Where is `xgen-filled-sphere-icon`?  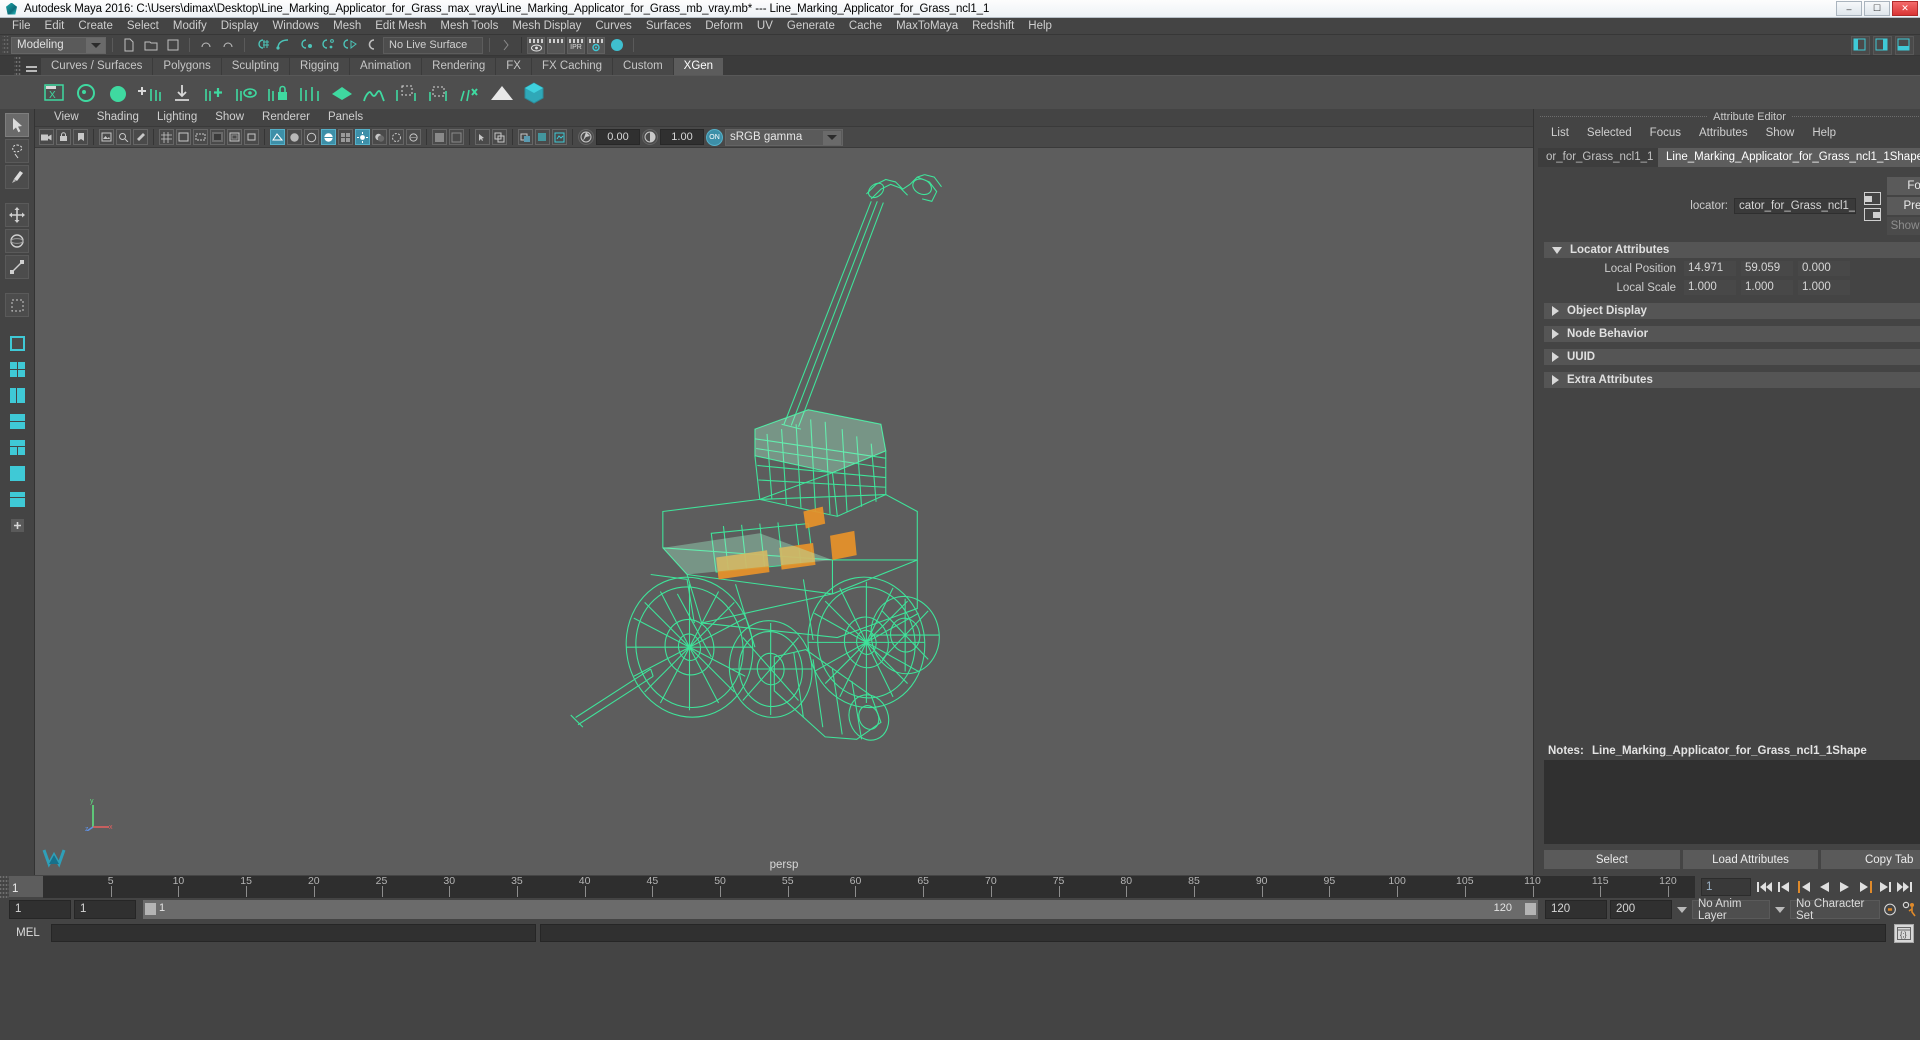
xgen-filled-sphere-icon is located at coordinates (118, 93).